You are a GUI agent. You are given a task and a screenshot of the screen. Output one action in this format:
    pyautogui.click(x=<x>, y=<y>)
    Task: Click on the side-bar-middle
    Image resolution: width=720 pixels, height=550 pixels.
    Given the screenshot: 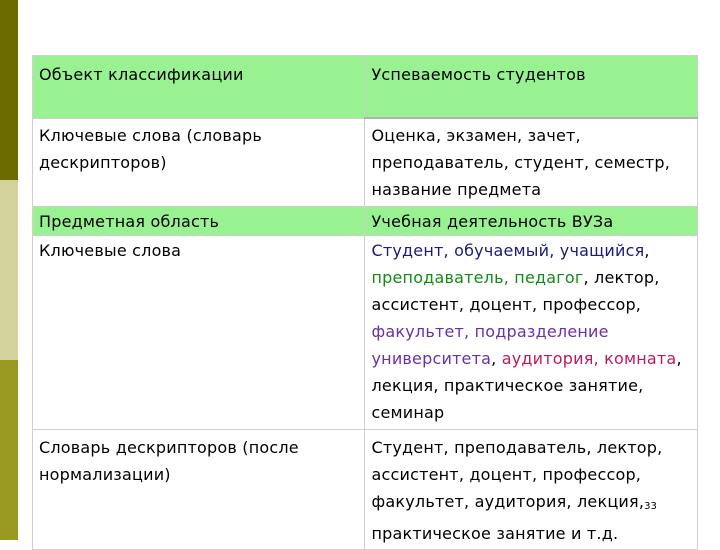 What is the action you would take?
    pyautogui.click(x=9, y=270)
    